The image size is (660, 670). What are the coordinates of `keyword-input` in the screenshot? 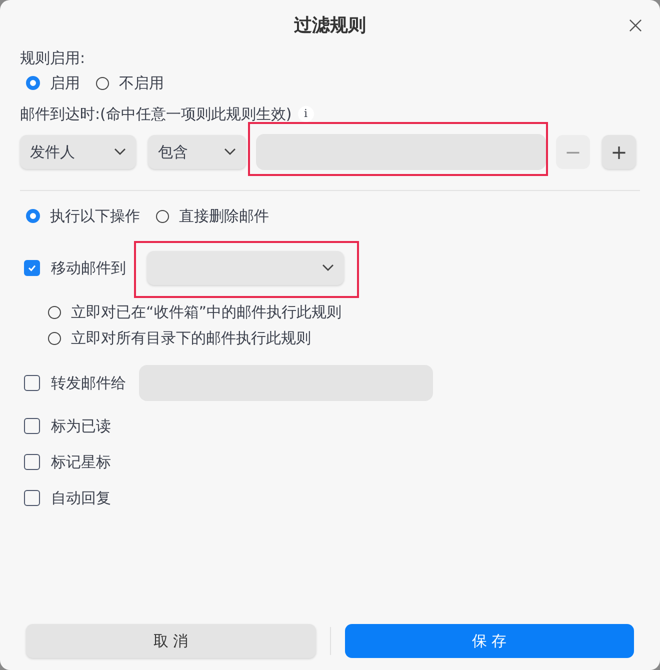 It's located at (401, 152).